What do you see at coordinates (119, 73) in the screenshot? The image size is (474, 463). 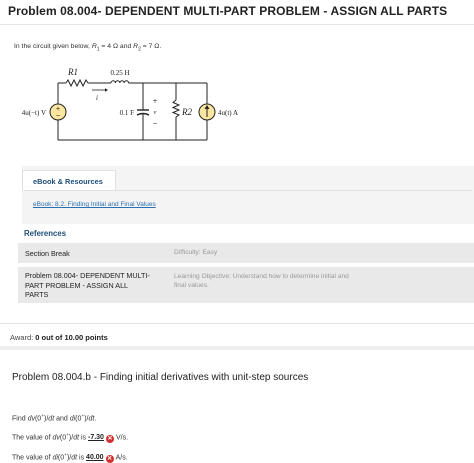 I see `inductor-label: 0.25 H` at bounding box center [119, 73].